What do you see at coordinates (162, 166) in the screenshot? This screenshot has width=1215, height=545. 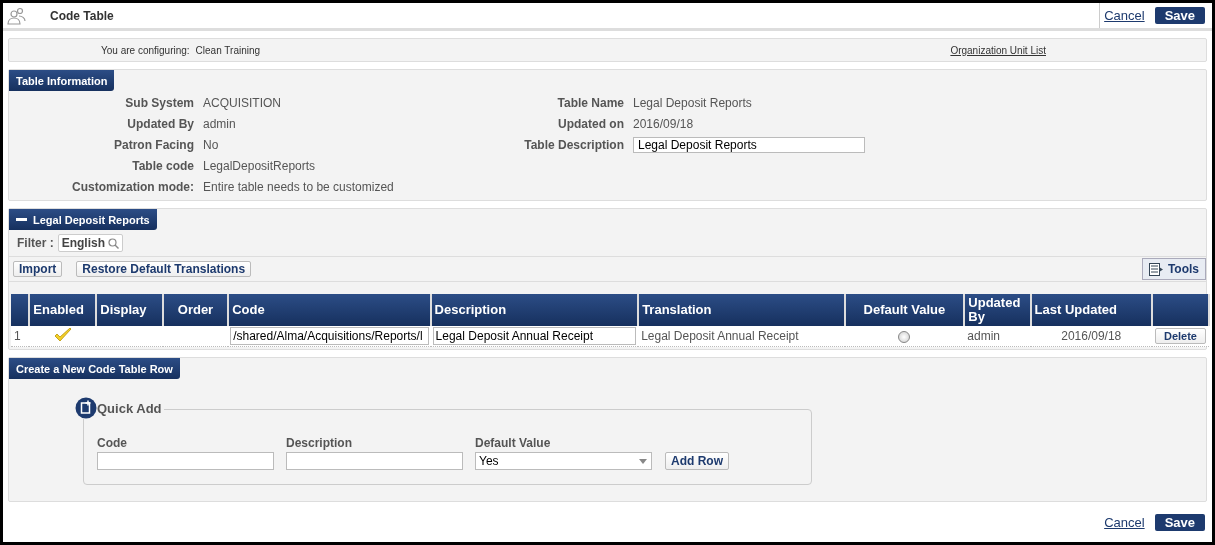 I see `field-label: Table code` at bounding box center [162, 166].